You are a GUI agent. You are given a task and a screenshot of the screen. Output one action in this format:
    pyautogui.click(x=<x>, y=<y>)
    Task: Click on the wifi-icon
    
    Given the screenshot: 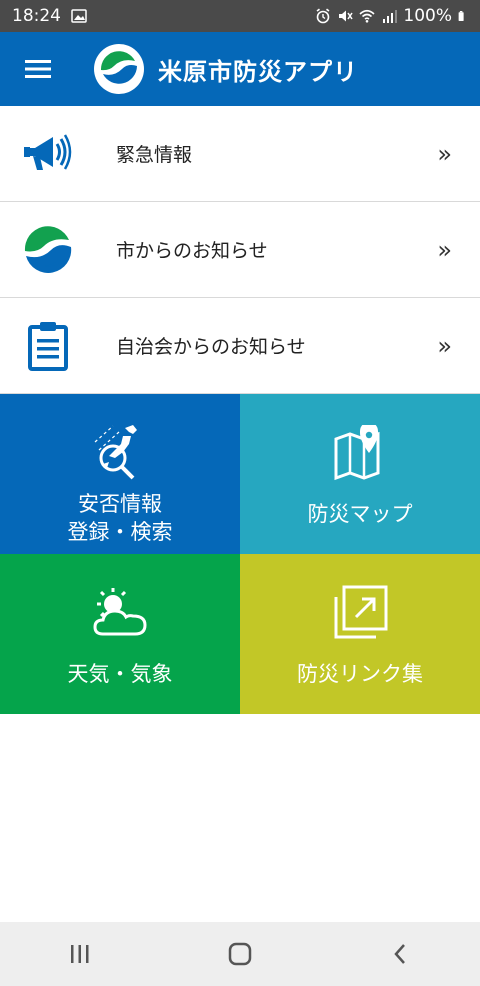 What is the action you would take?
    pyautogui.click(x=367, y=16)
    